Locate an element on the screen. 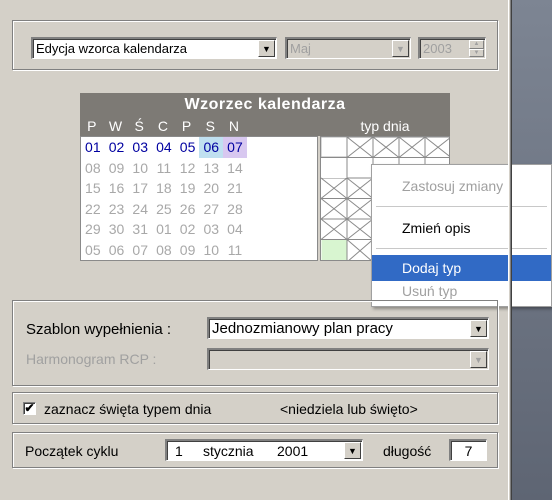 This screenshot has height=500, width=552. weekday-label: S is located at coordinates (210, 126).